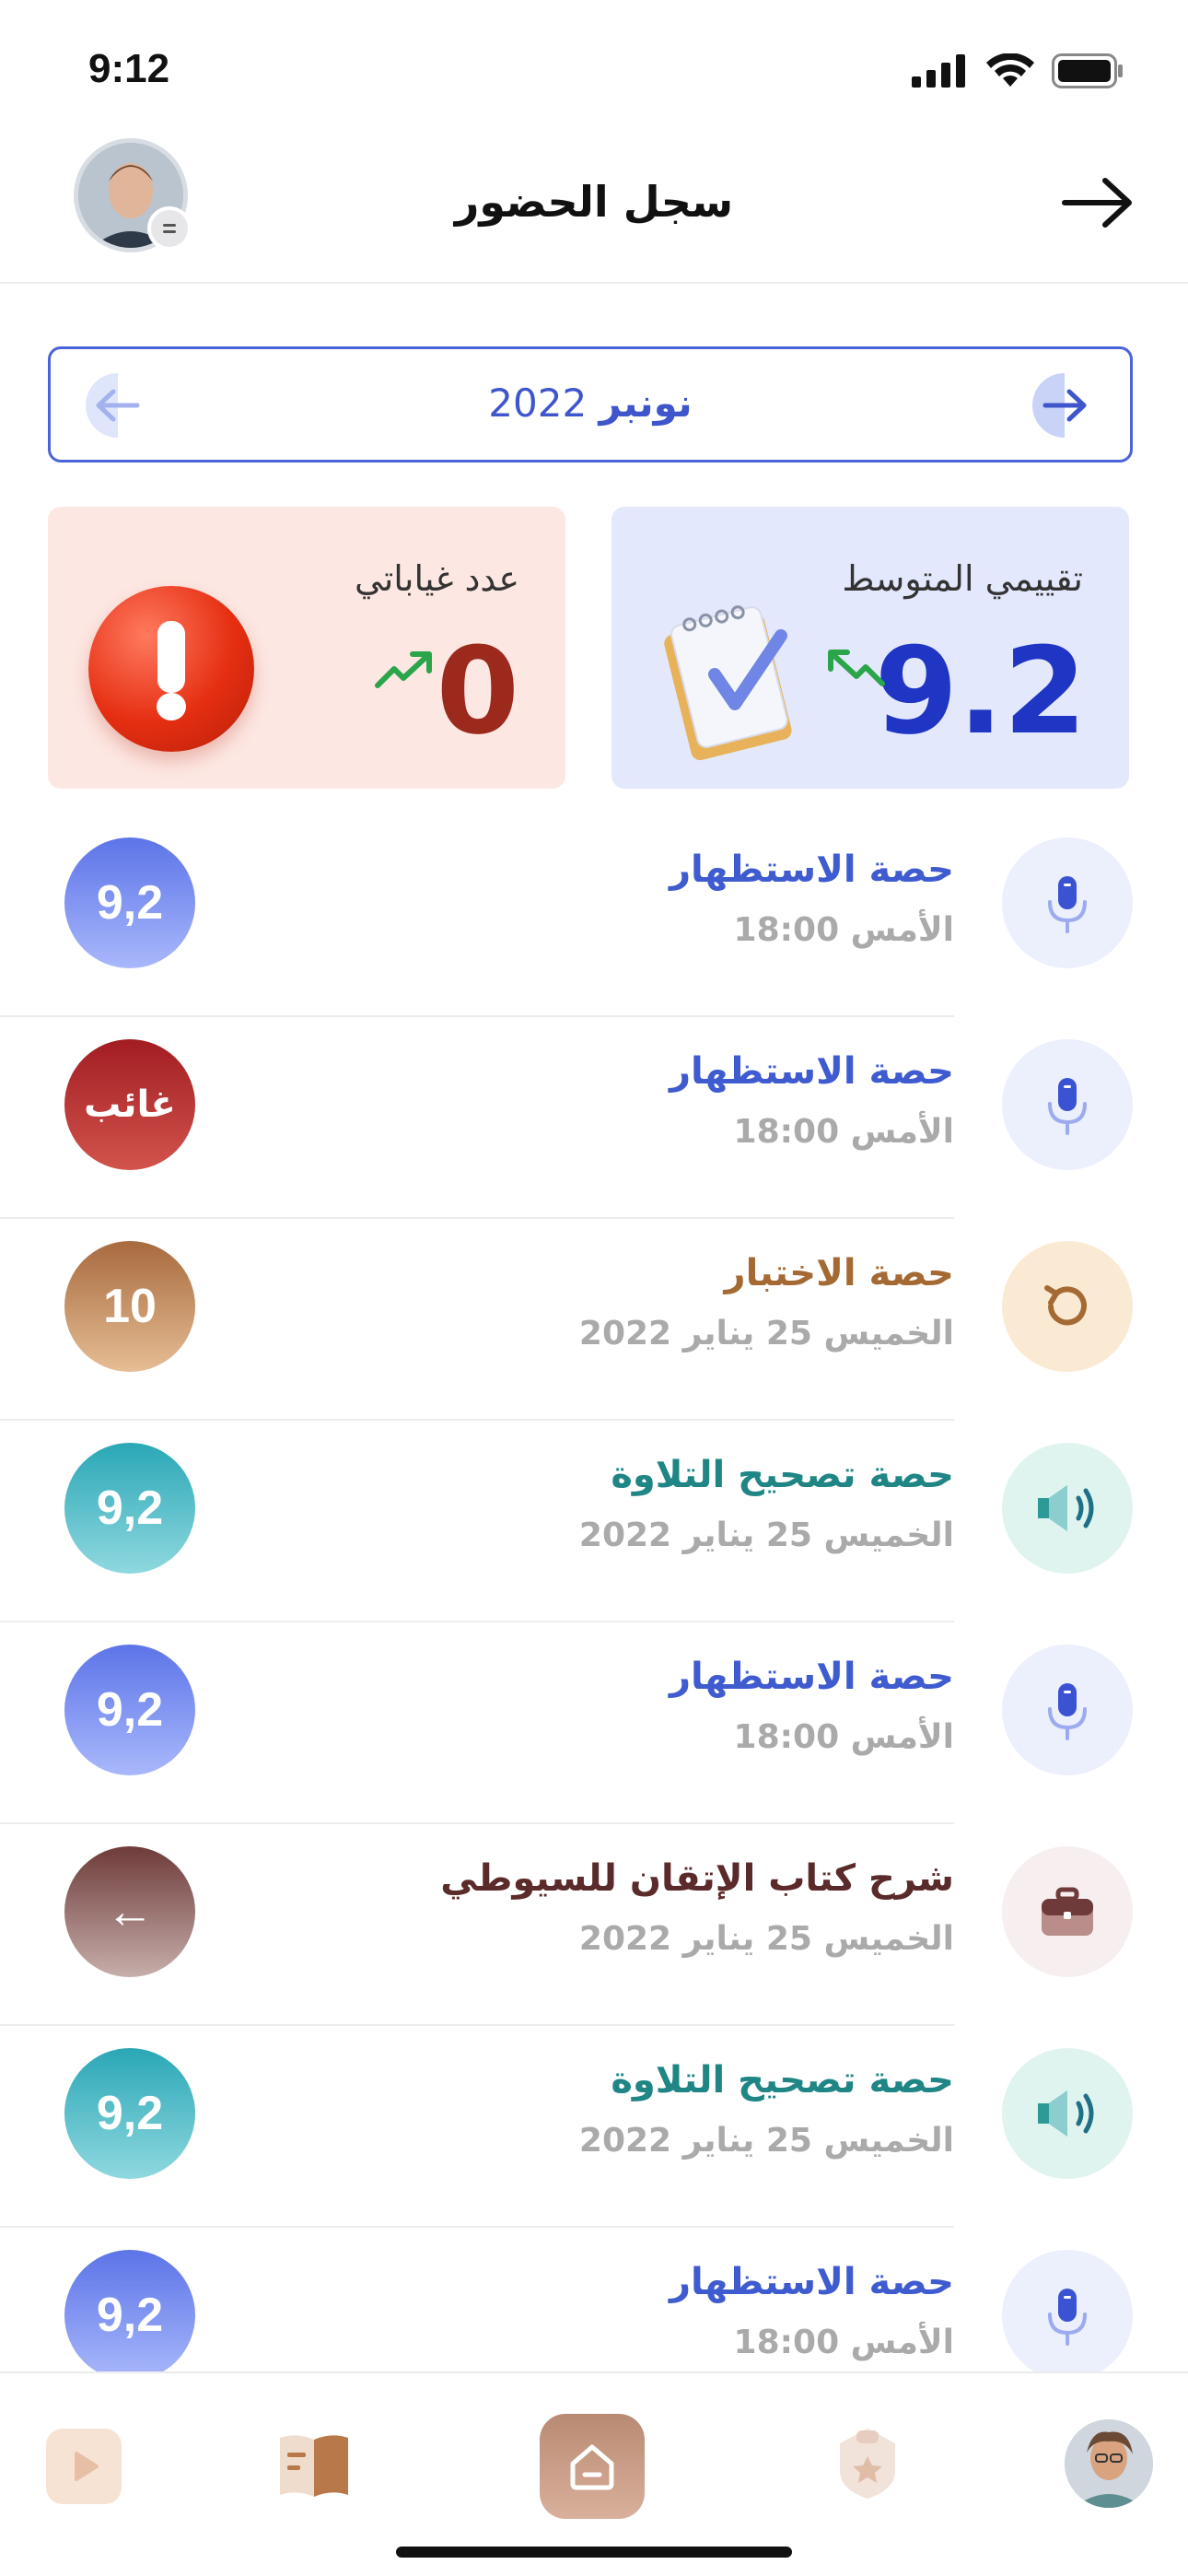 The image size is (1188, 2576). I want to click on profile-avatar, so click(1109, 2463).